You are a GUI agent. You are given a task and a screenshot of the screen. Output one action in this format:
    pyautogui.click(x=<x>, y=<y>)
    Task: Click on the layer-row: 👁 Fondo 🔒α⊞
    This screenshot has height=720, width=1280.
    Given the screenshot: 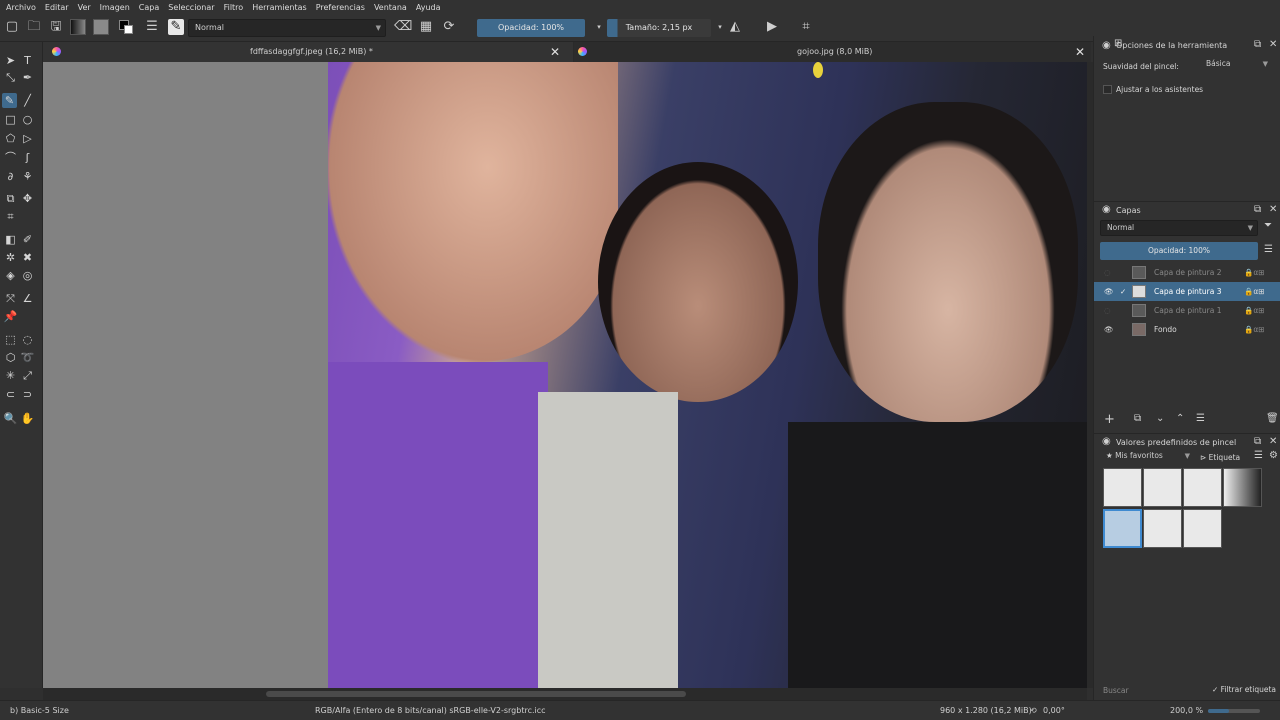 What is the action you would take?
    pyautogui.click(x=1187, y=329)
    